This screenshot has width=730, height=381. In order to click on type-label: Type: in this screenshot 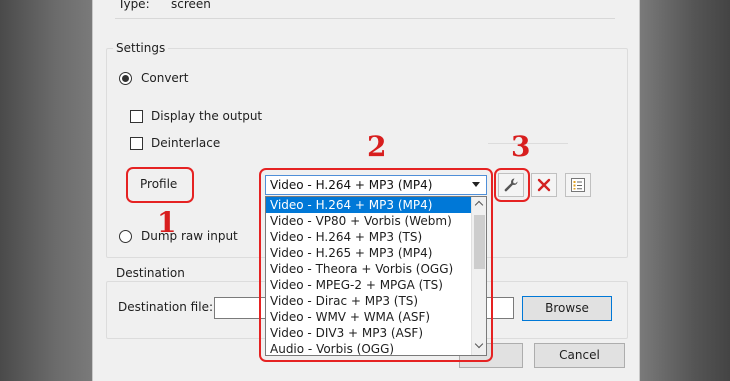, I will do `click(134, 5)`.